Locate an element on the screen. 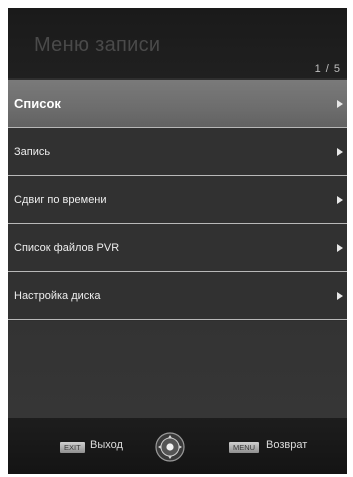 The width and height of the screenshot is (353, 477). exit-label: Выход is located at coordinates (106, 445).